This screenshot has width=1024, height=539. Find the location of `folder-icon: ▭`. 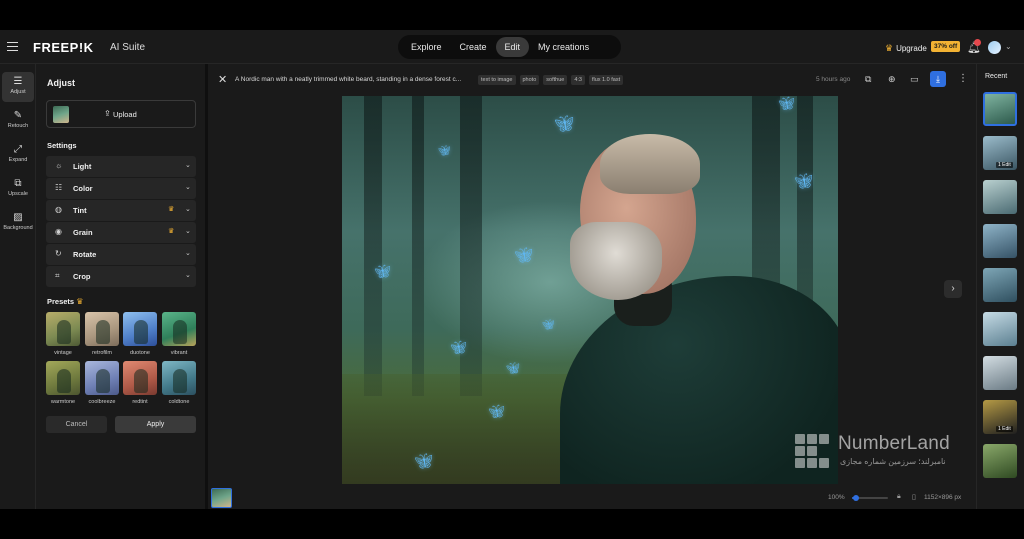

folder-icon: ▭ is located at coordinates (914, 79).